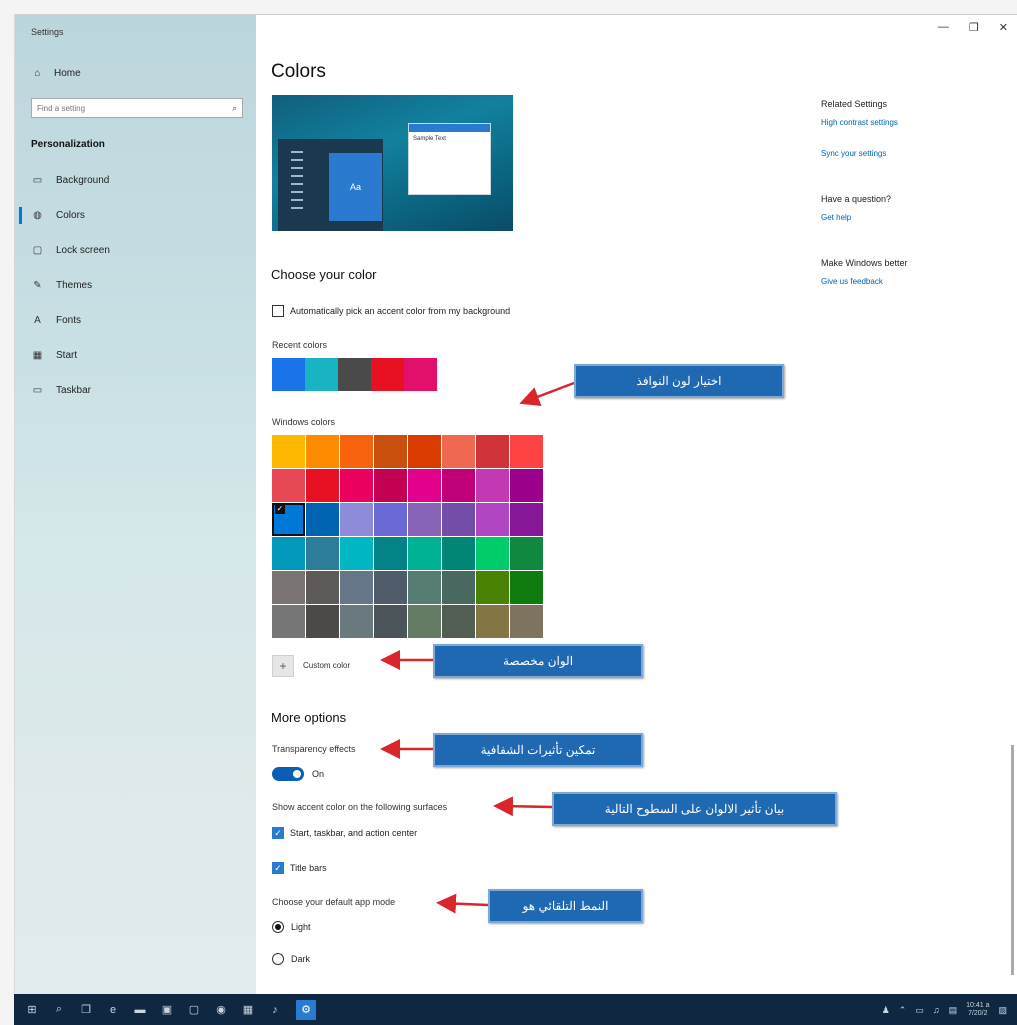 The height and width of the screenshot is (1025, 1017). What do you see at coordinates (344, 833) in the screenshot?
I see `accent-start-row: ✓ Start, taskbar, and action center` at bounding box center [344, 833].